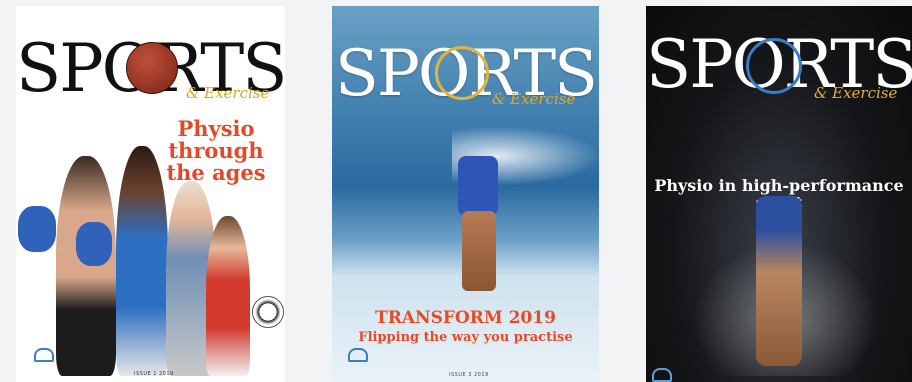 Image resolution: width=912 pixels, height=382 pixels. I want to click on basketball-icon, so click(152, 68).